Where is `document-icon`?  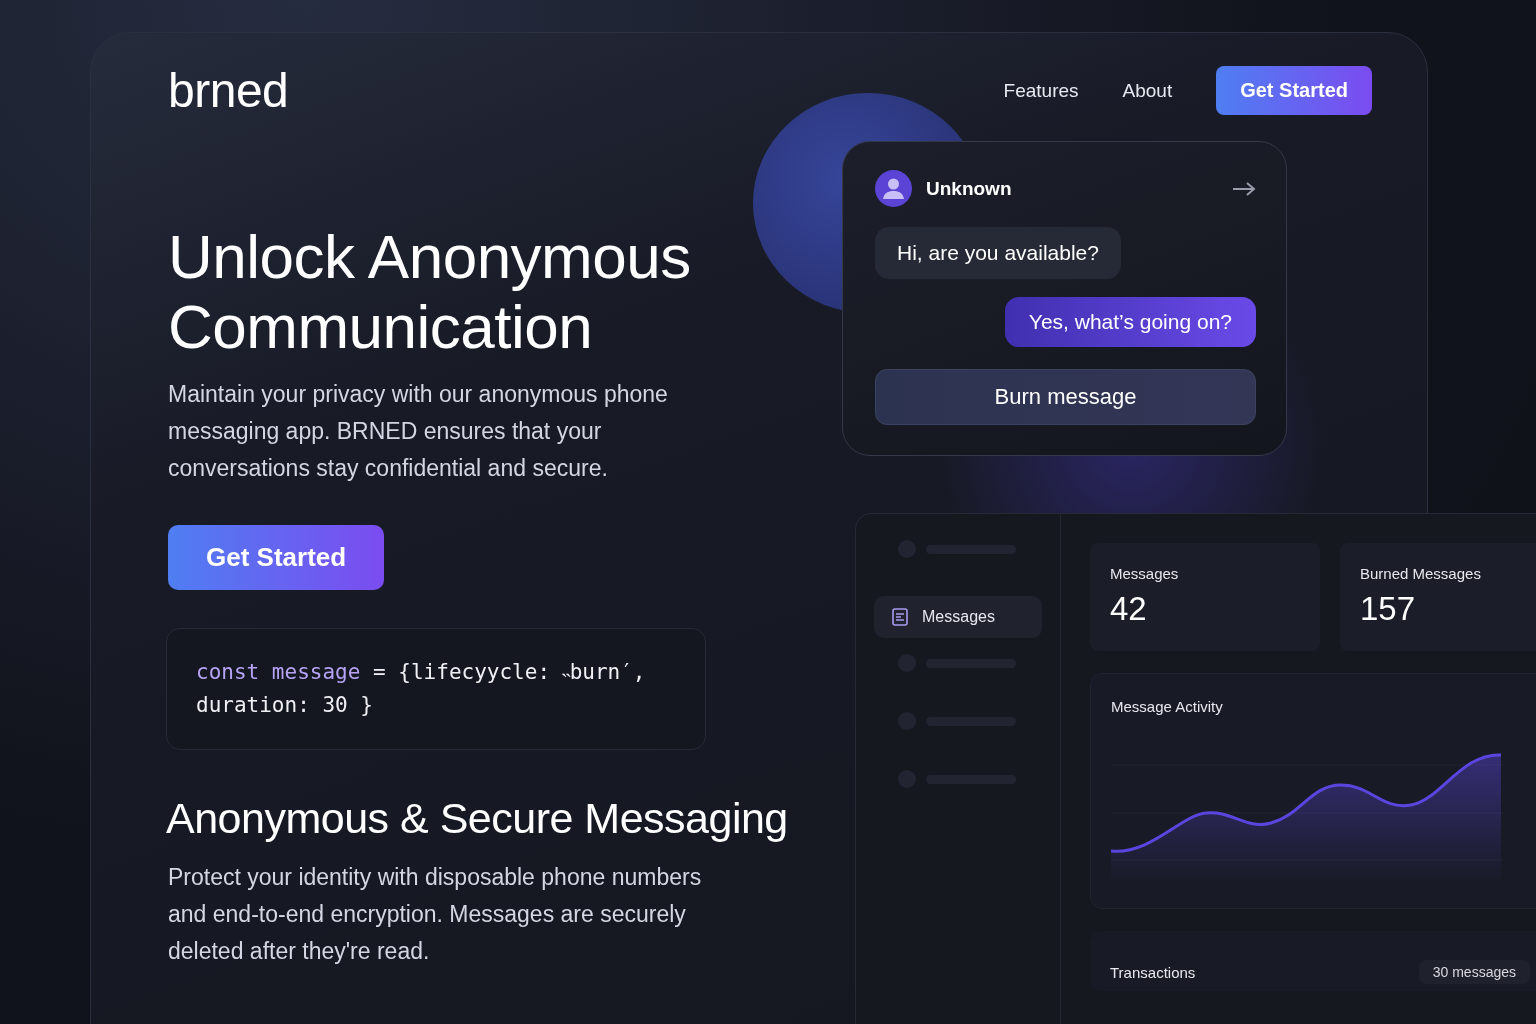 document-icon is located at coordinates (900, 617).